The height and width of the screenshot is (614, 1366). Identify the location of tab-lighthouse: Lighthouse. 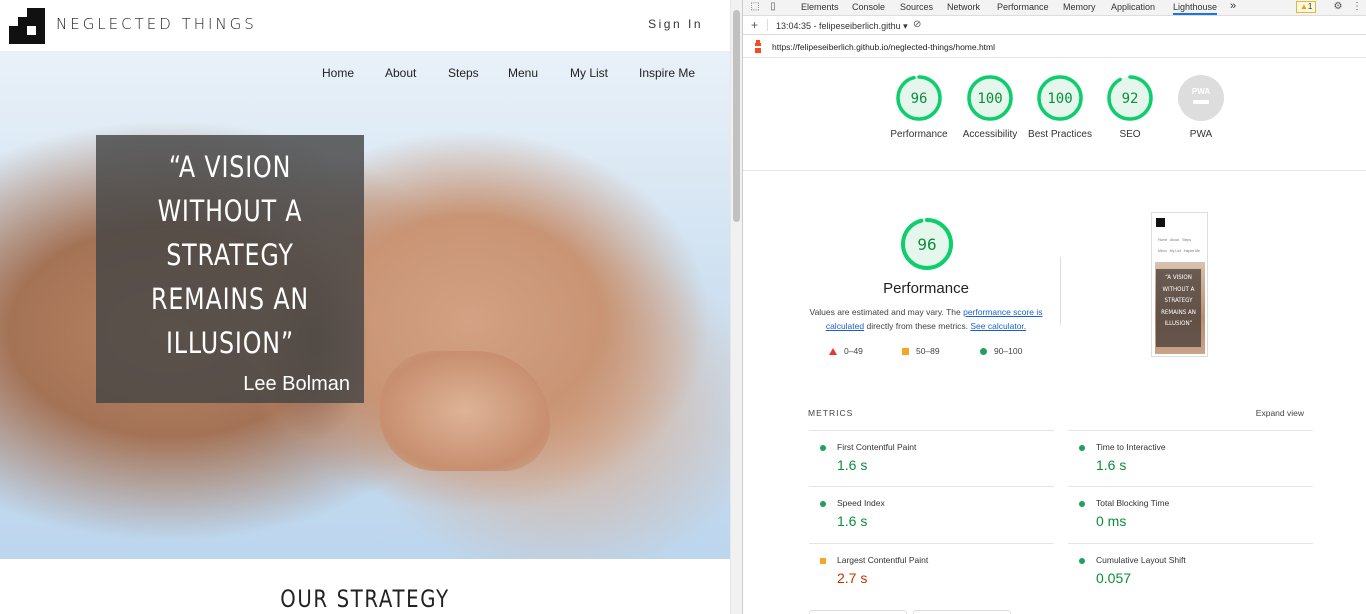
(1195, 8).